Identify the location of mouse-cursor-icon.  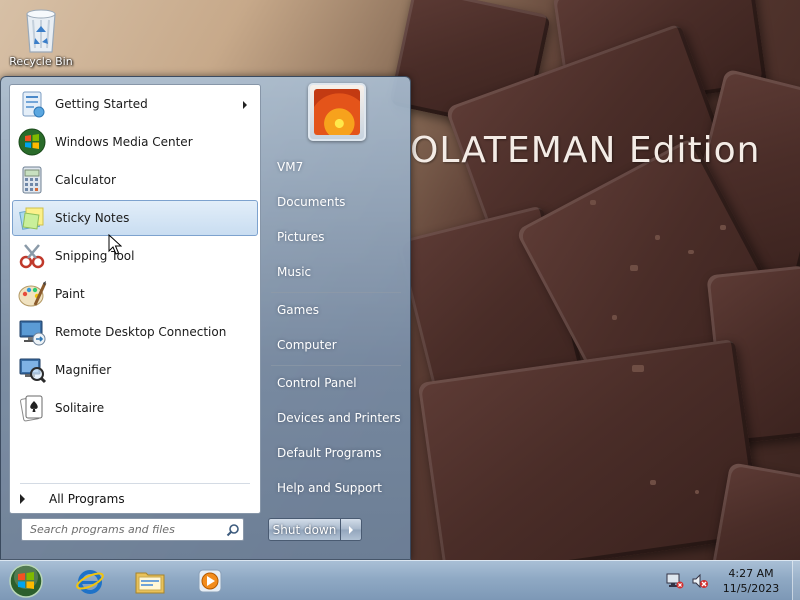
(115, 244).